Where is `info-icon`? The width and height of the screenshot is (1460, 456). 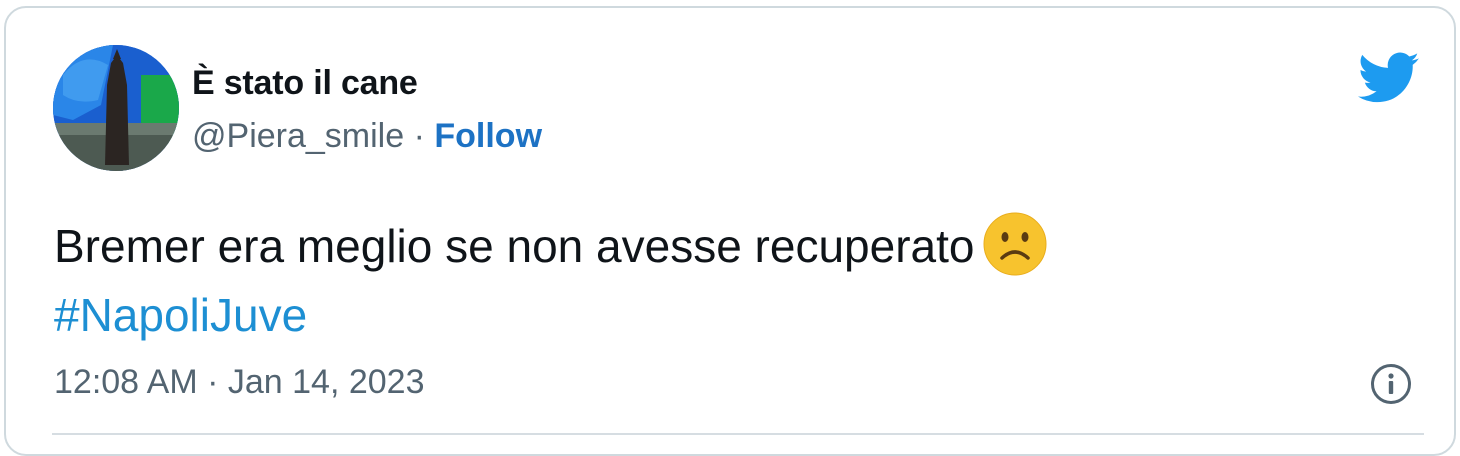
info-icon is located at coordinates (1391, 384).